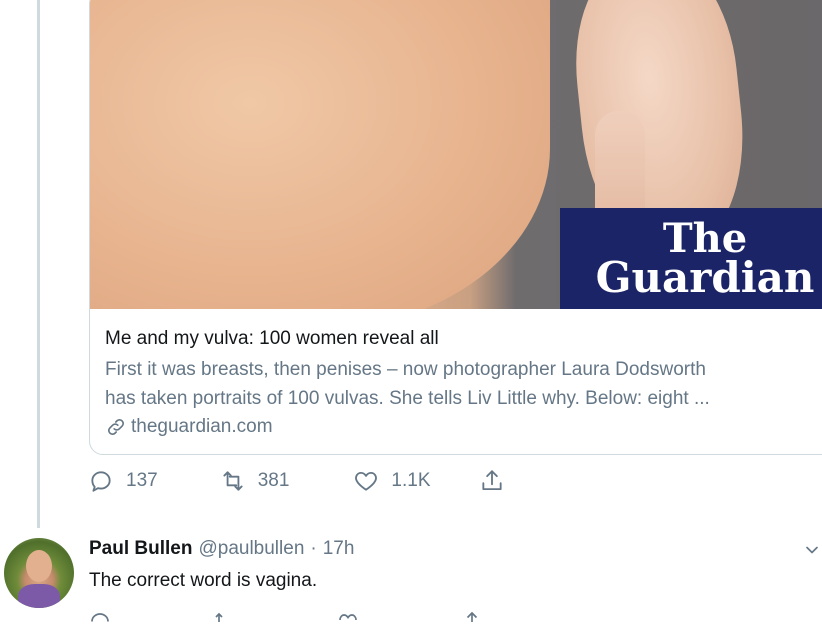 This screenshot has height=634, width=822. Describe the element at coordinates (116, 427) in the screenshot. I see `link-icon` at that location.